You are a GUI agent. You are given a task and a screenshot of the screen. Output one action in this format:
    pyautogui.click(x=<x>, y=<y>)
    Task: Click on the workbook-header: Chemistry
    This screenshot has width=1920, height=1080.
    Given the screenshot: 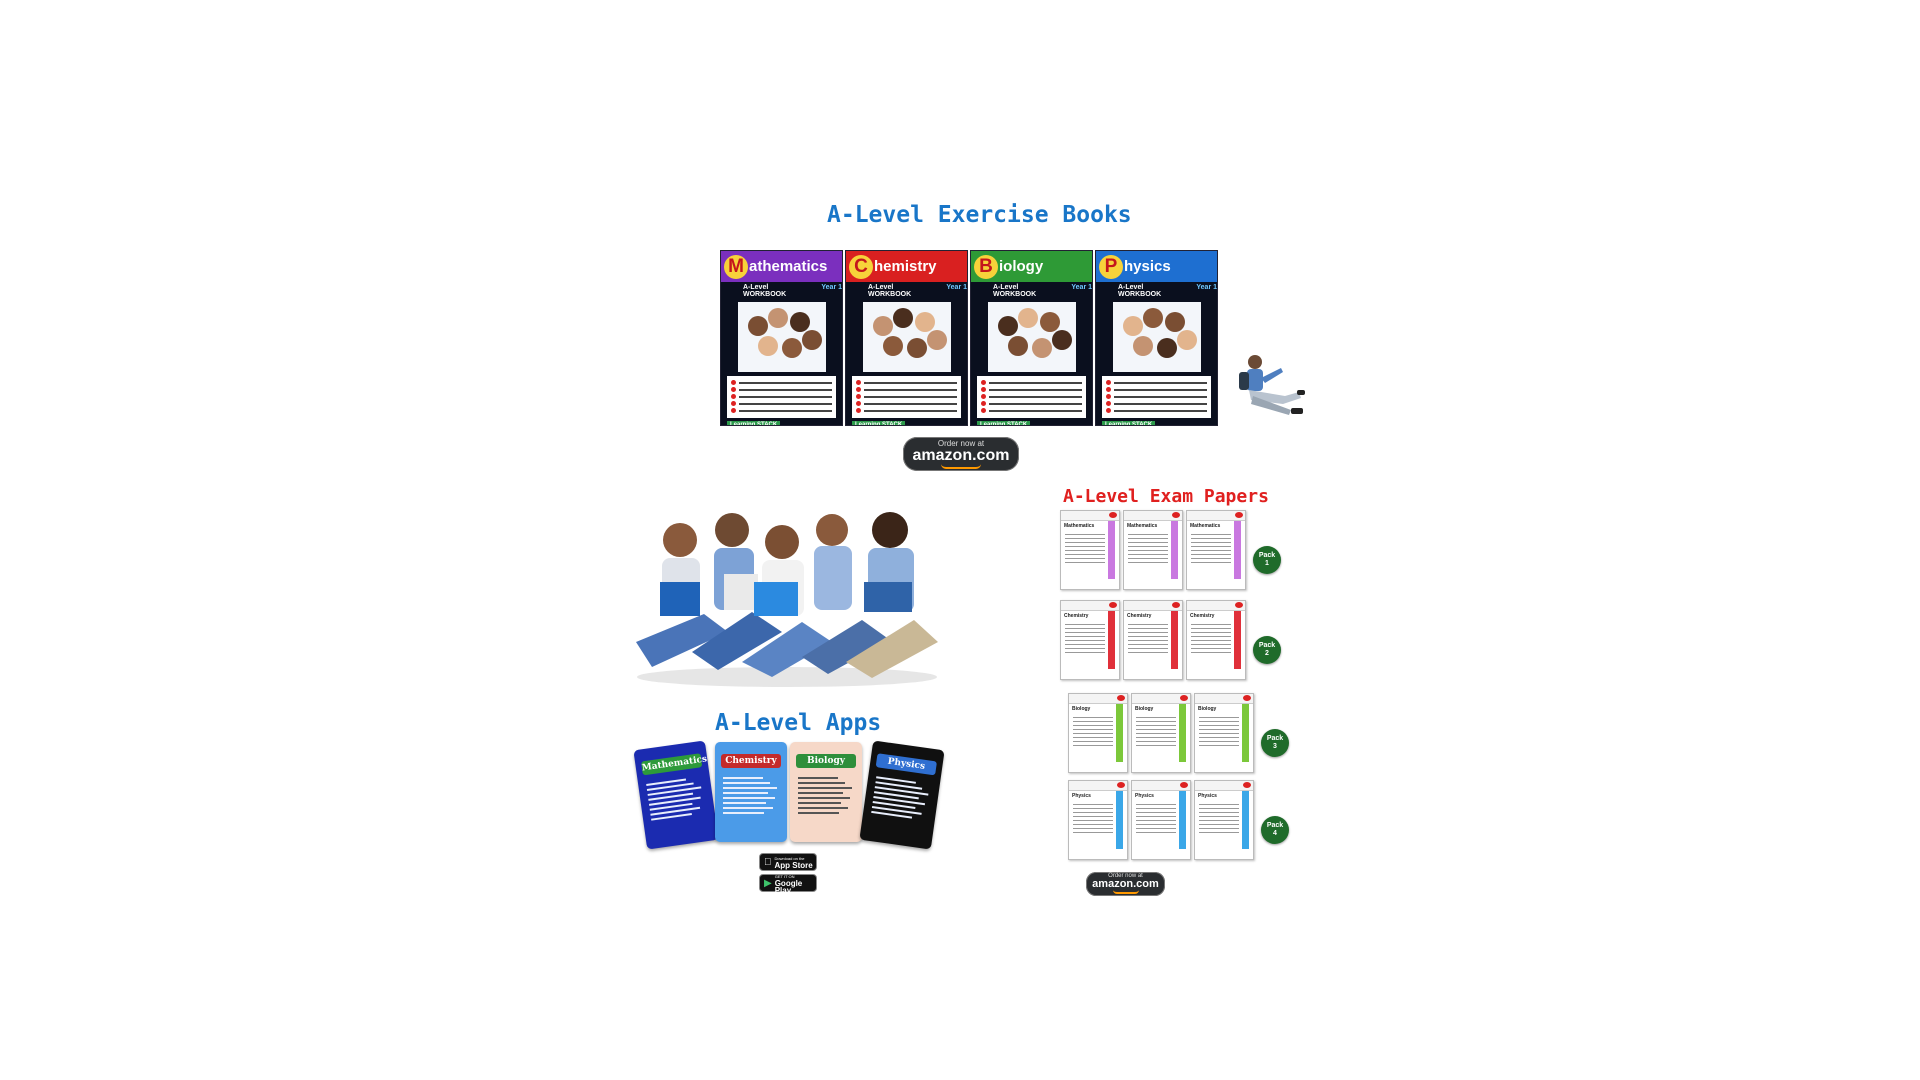 What is the action you would take?
    pyautogui.click(x=906, y=266)
    